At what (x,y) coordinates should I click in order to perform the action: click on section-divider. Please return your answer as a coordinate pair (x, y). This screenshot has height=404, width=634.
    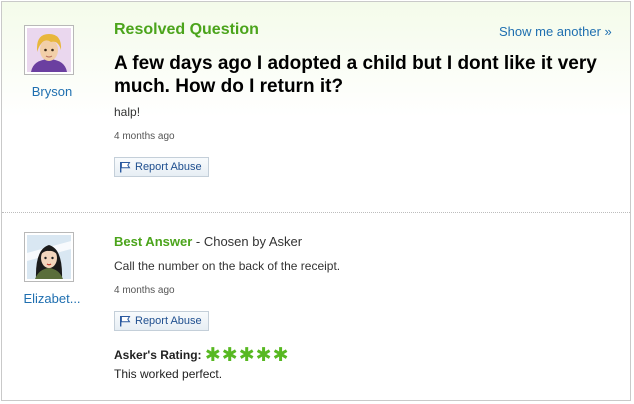
    Looking at the image, I should click on (316, 212).